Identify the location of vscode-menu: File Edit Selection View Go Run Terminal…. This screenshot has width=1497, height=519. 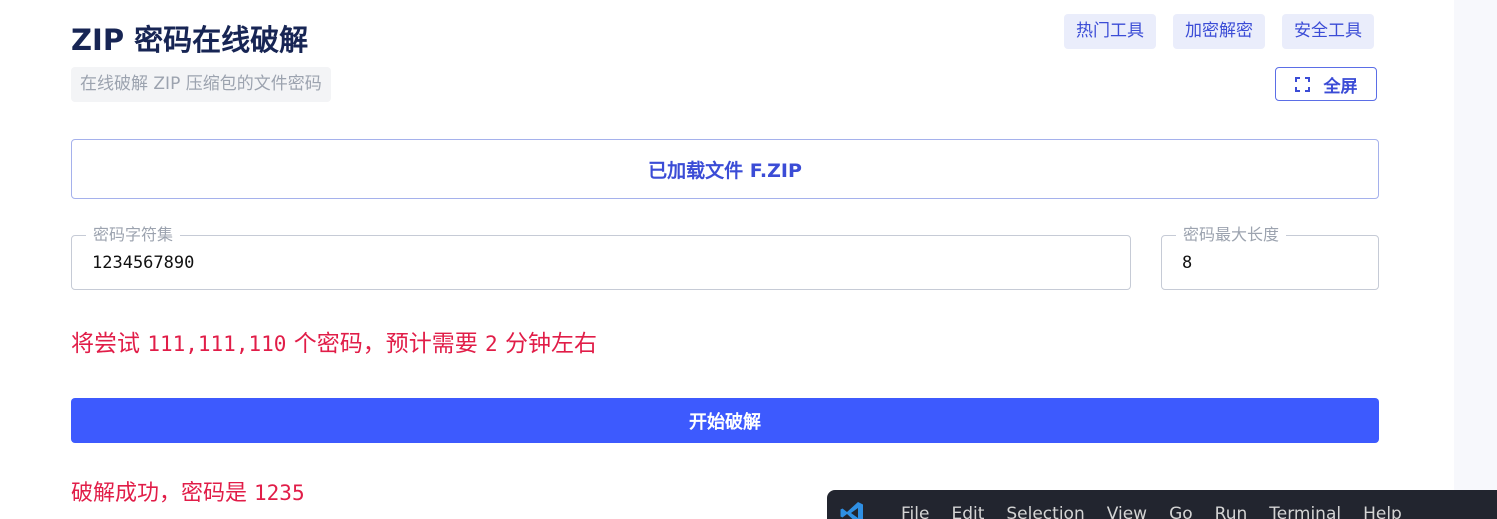
(1151, 511).